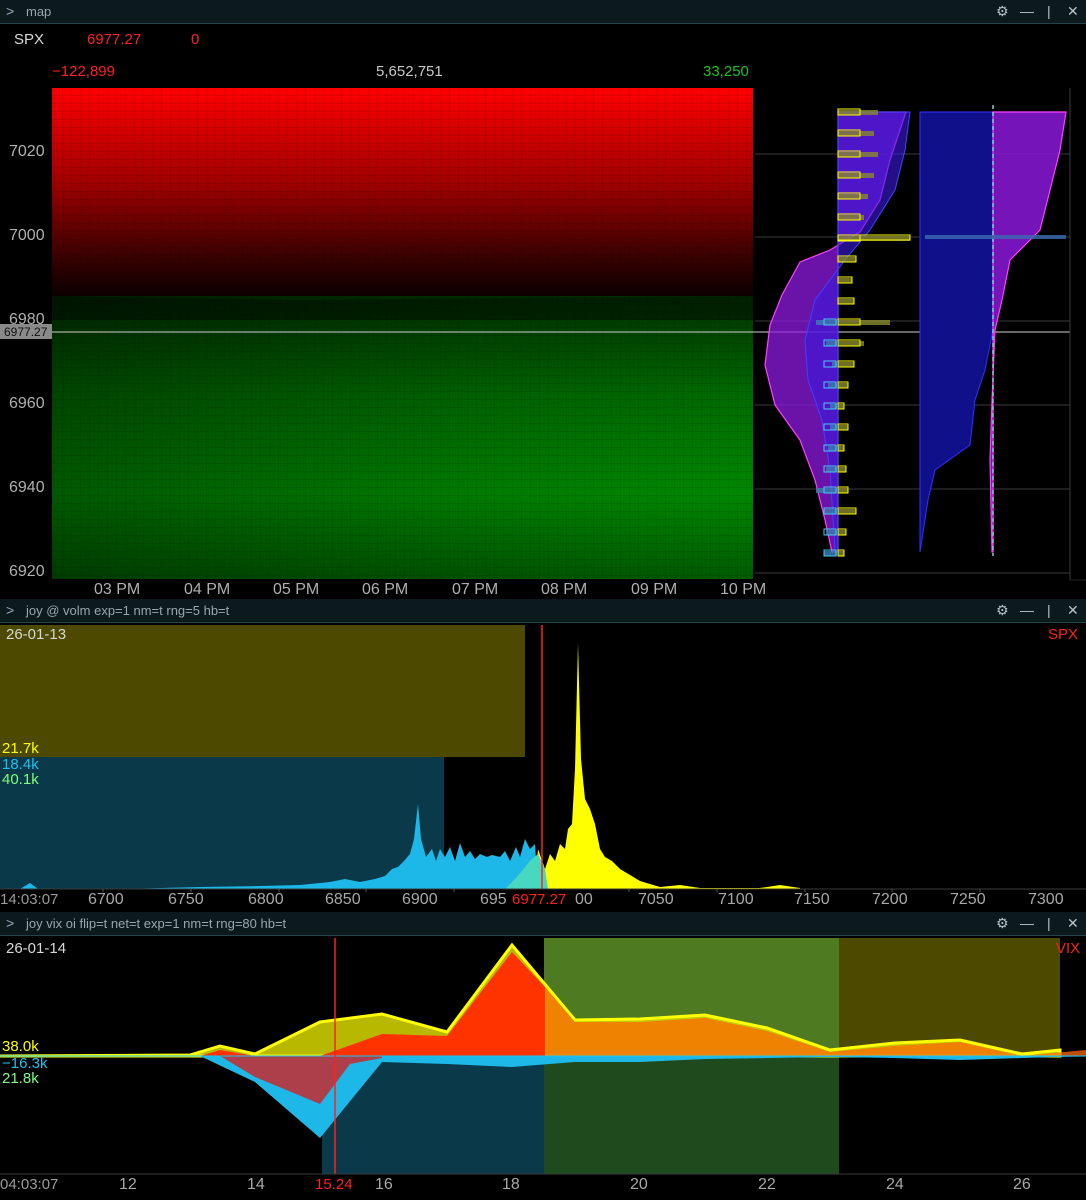 This screenshot has width=1086, height=1200. Describe the element at coordinates (1063, 634) in the screenshot. I see `symbol-label: SPX` at that location.